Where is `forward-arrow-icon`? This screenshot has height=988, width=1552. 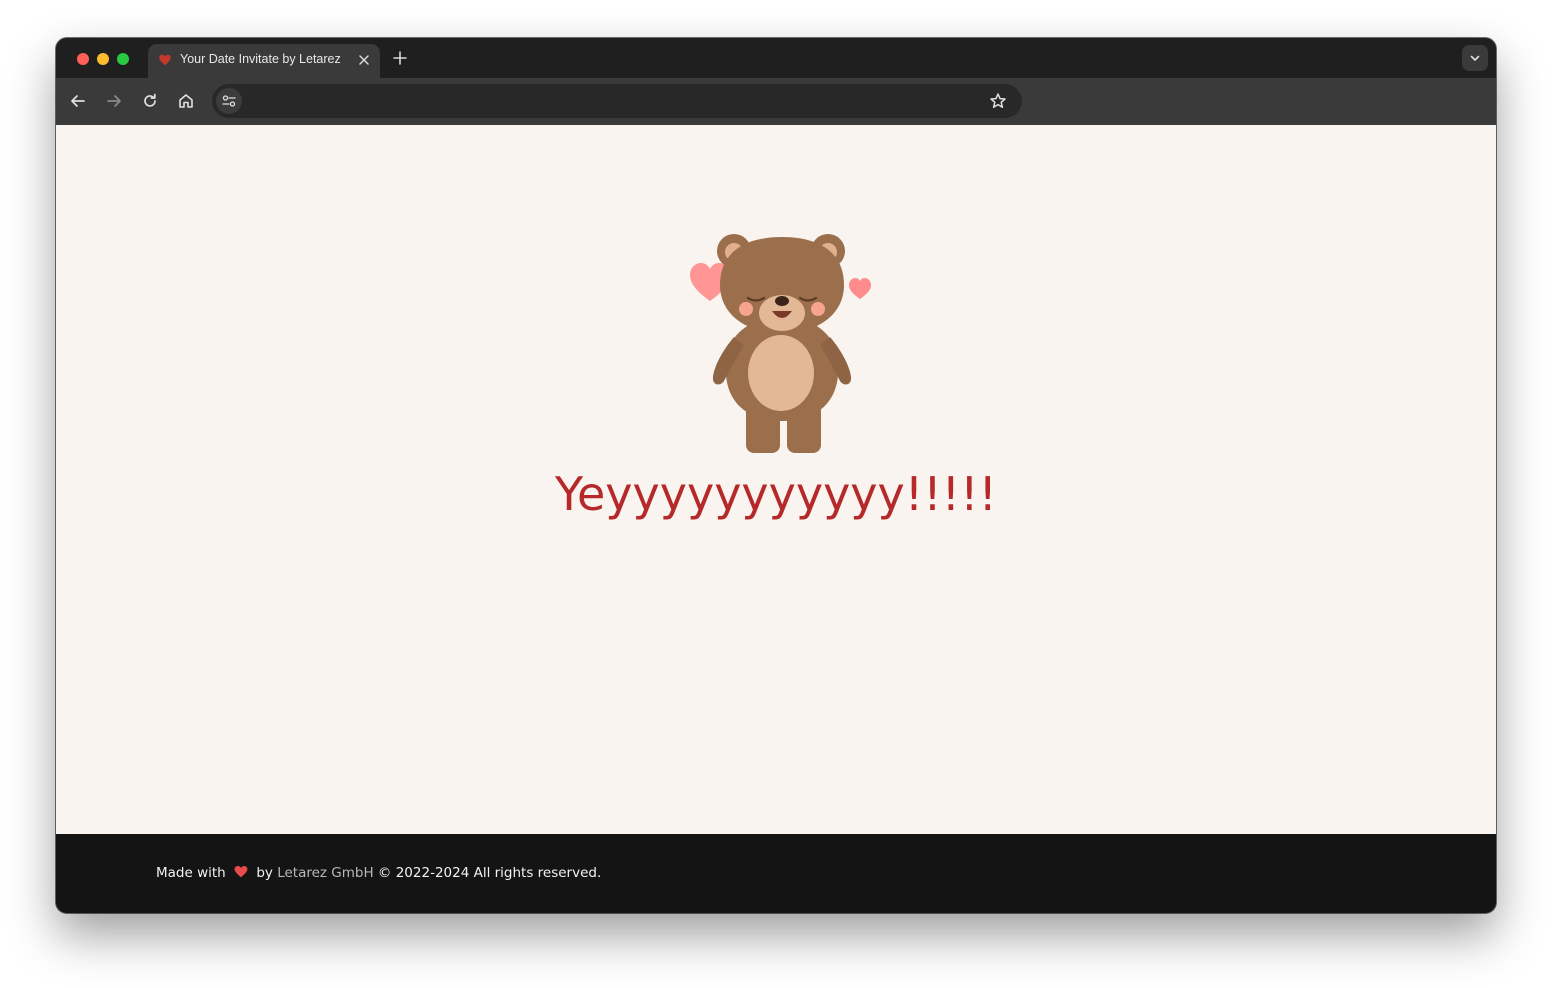 forward-arrow-icon is located at coordinates (114, 101).